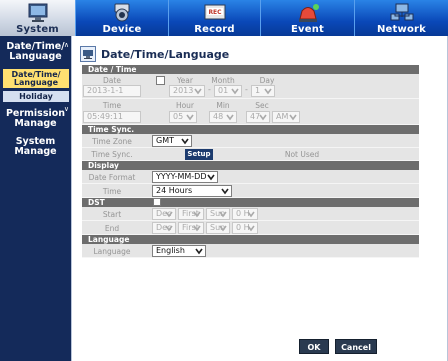 The width and height of the screenshot is (448, 361). I want to click on dst-end-hour-select: 0 H, so click(245, 228).